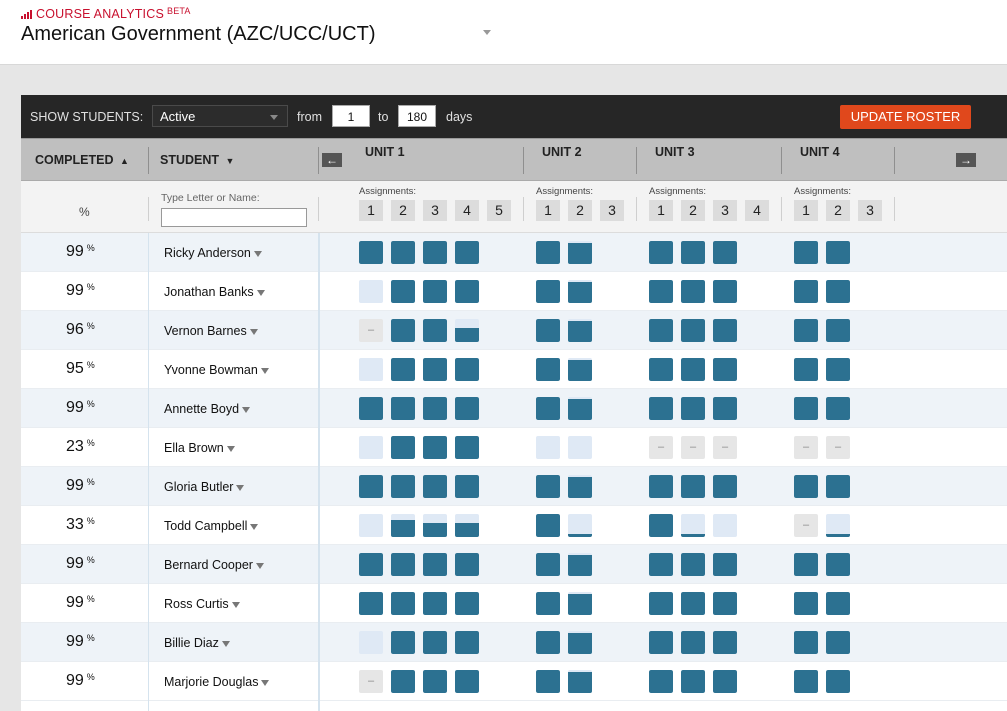 The height and width of the screenshot is (711, 1007). Describe the element at coordinates (204, 487) in the screenshot. I see `student-name: Gloria Butler` at that location.